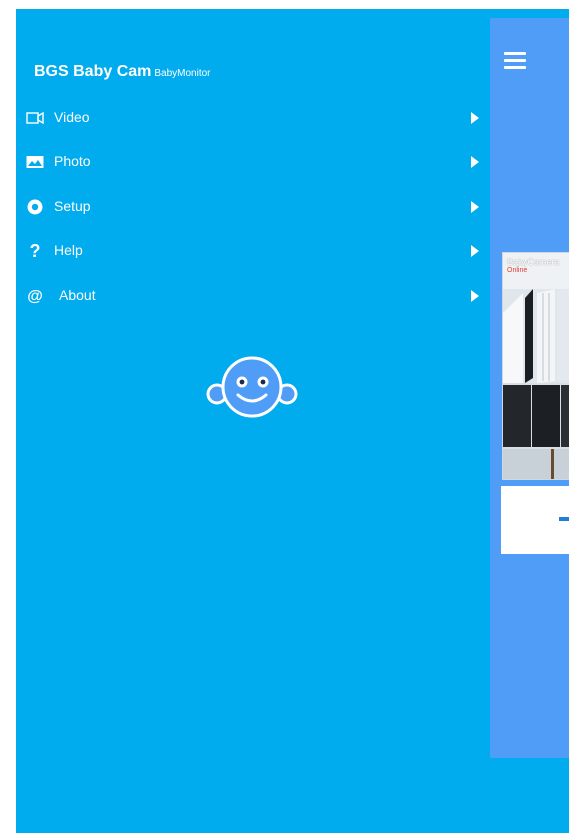 Image resolution: width=569 pixels, height=833 pixels. I want to click on camera-id: HFG406239-VST, so click(534, 280).